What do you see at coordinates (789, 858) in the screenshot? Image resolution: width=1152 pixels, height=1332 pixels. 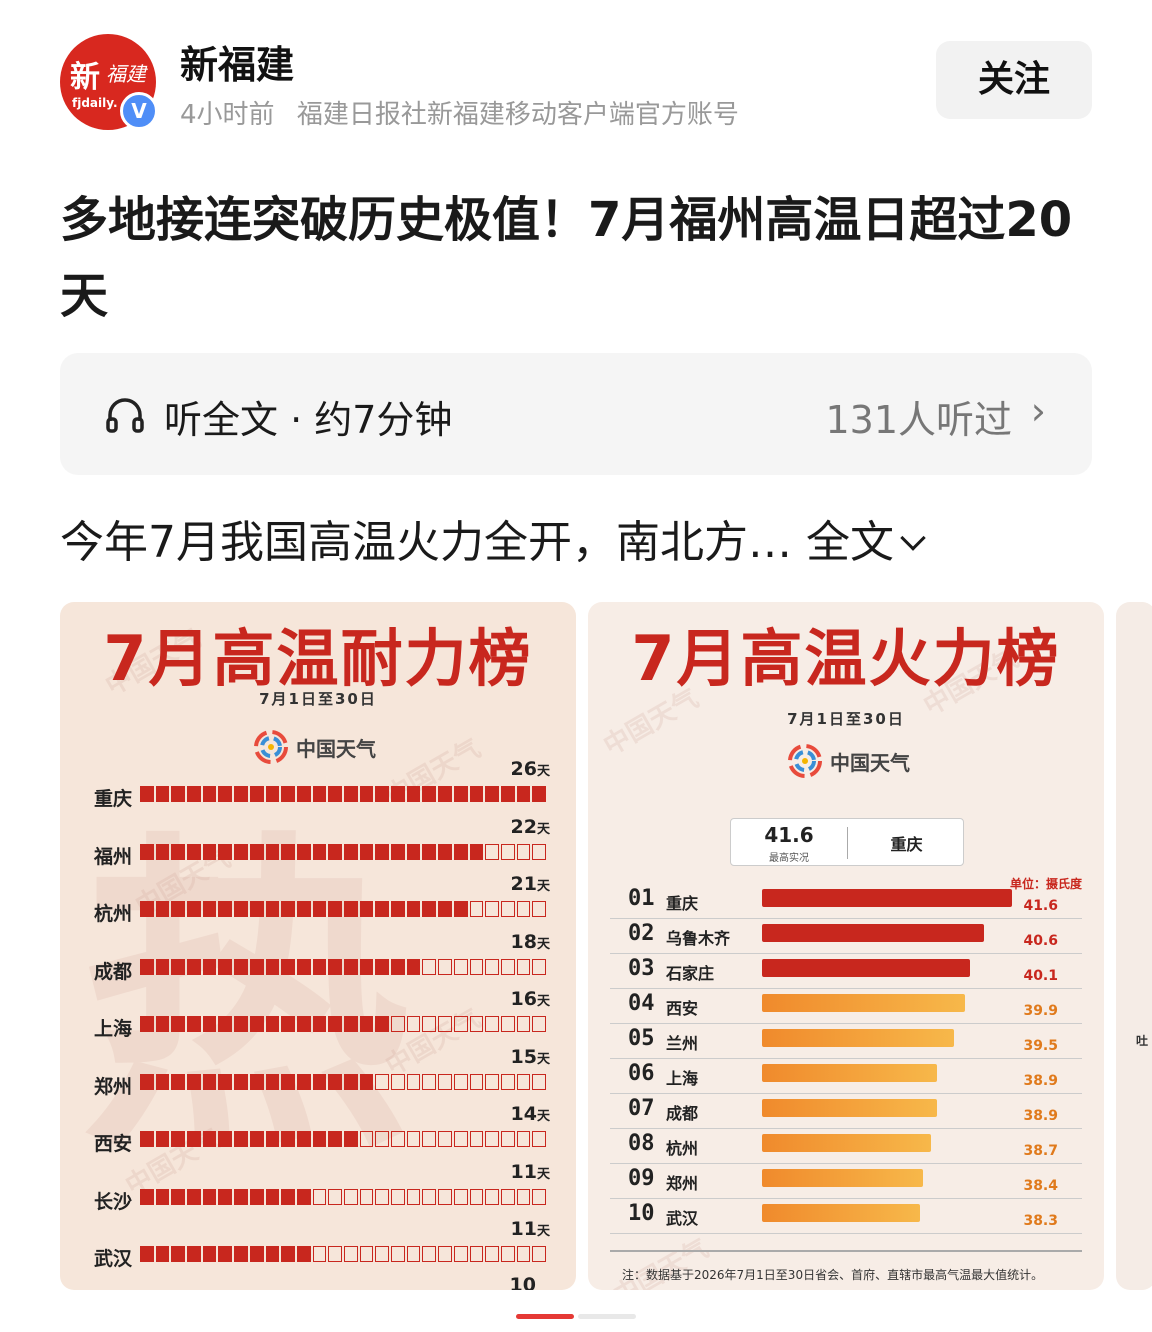 I see `top-record-sublabel: 最高实况` at bounding box center [789, 858].